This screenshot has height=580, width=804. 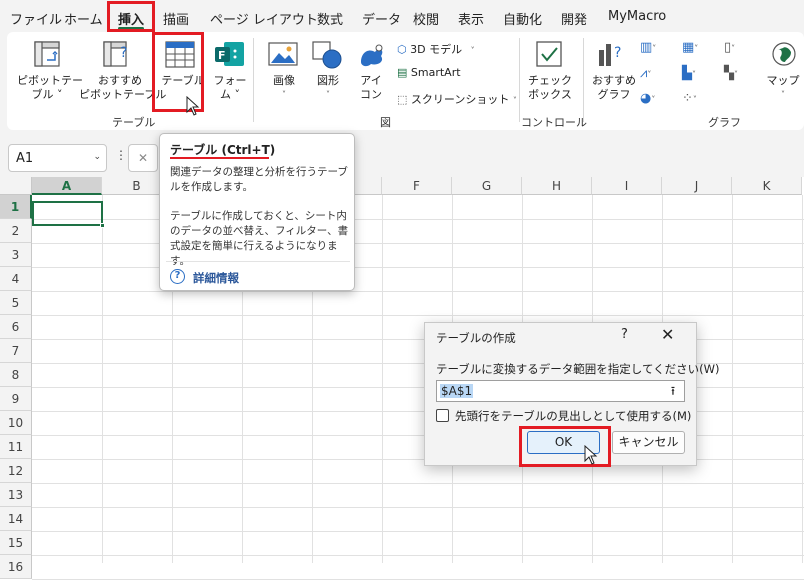 I want to click on recommended-chart-button: おすすめ グラフ, so click(x=614, y=88).